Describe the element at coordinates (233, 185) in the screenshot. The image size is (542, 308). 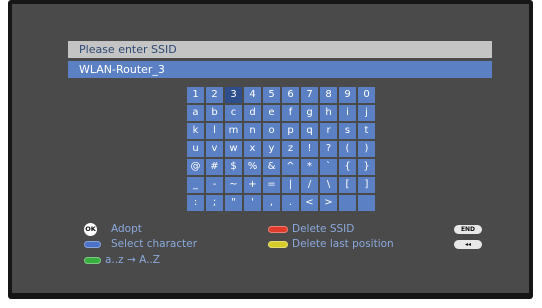
I see `keyboard-key: ~` at that location.